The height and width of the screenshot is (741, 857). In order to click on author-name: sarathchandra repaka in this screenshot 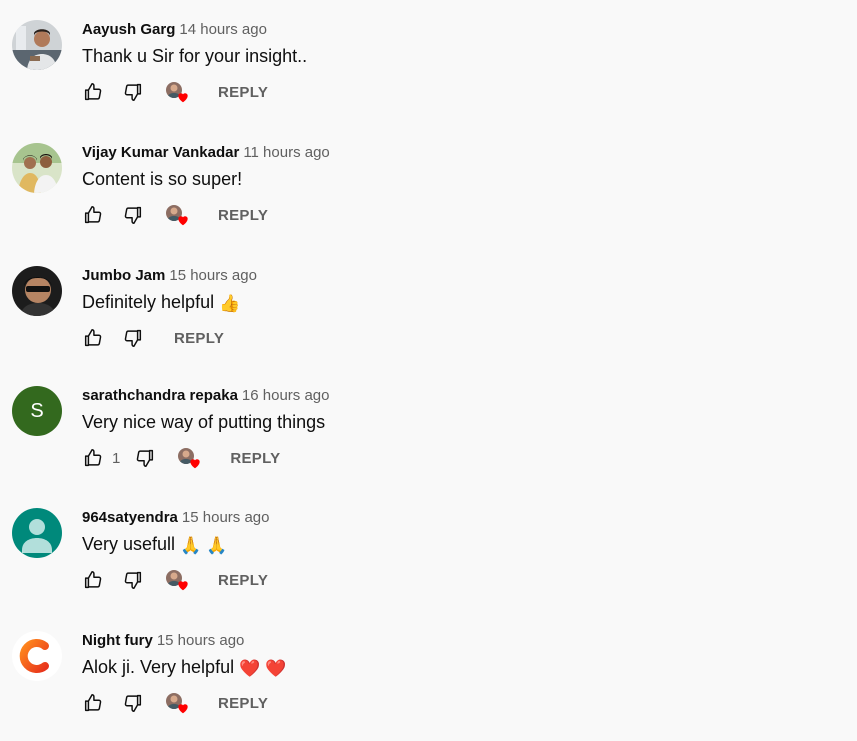, I will do `click(160, 395)`.